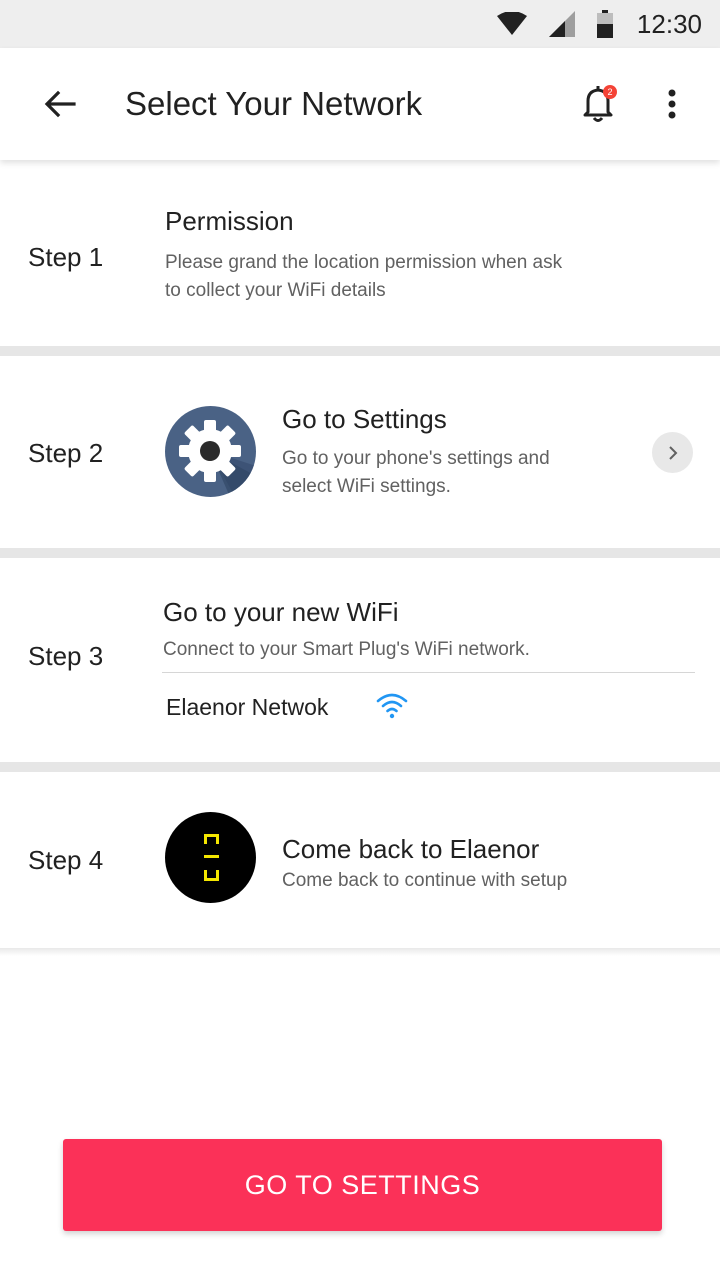 This screenshot has width=720, height=1280. What do you see at coordinates (210, 451) in the screenshot?
I see `settings-gear-icon` at bounding box center [210, 451].